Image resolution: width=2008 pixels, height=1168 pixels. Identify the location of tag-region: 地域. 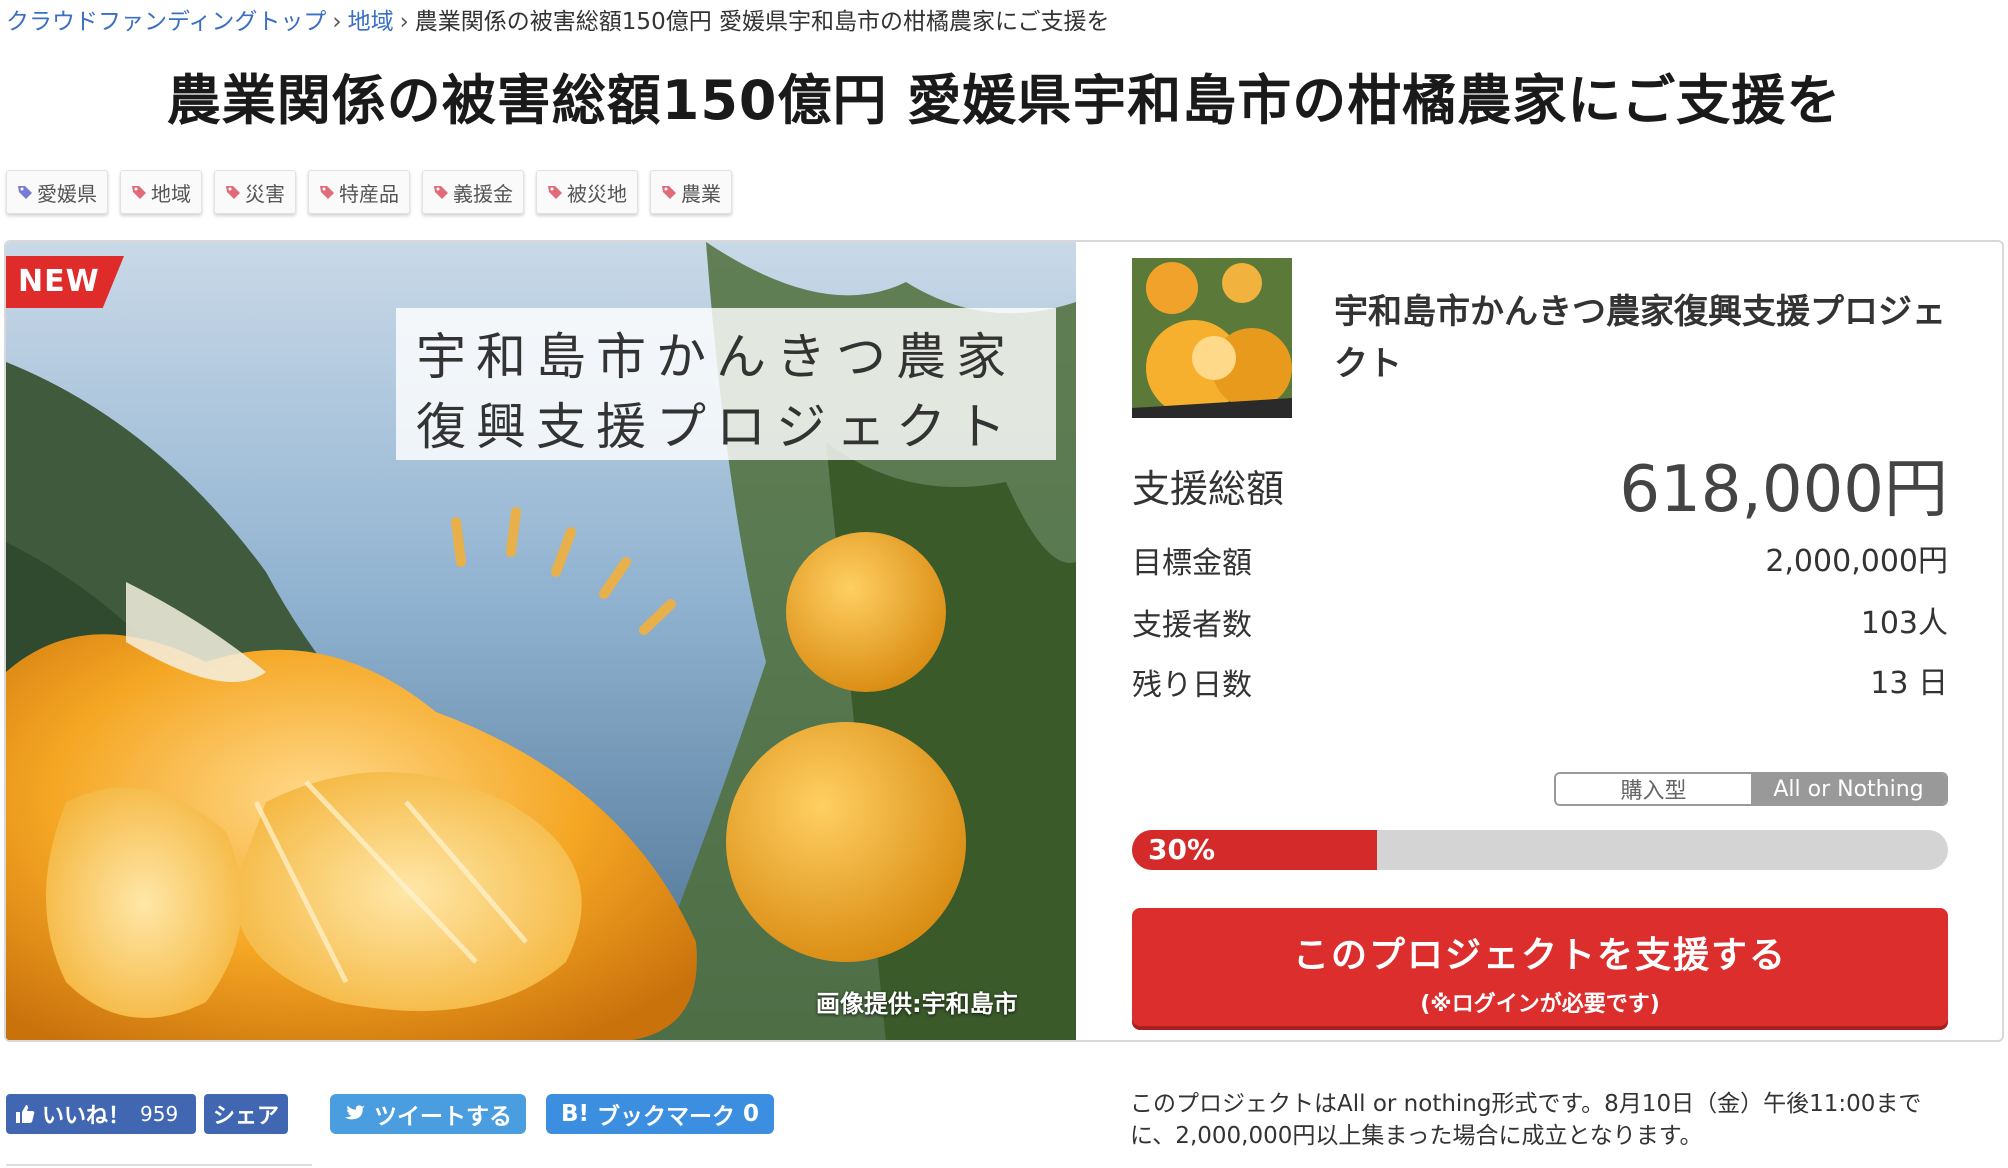
(161, 192).